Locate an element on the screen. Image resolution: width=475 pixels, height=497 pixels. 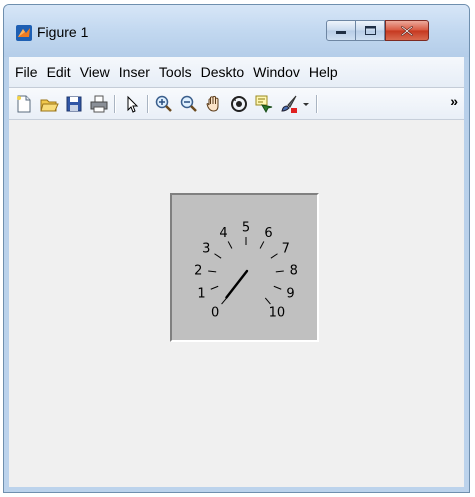
gauge-label-8: 8 is located at coordinates (294, 270).